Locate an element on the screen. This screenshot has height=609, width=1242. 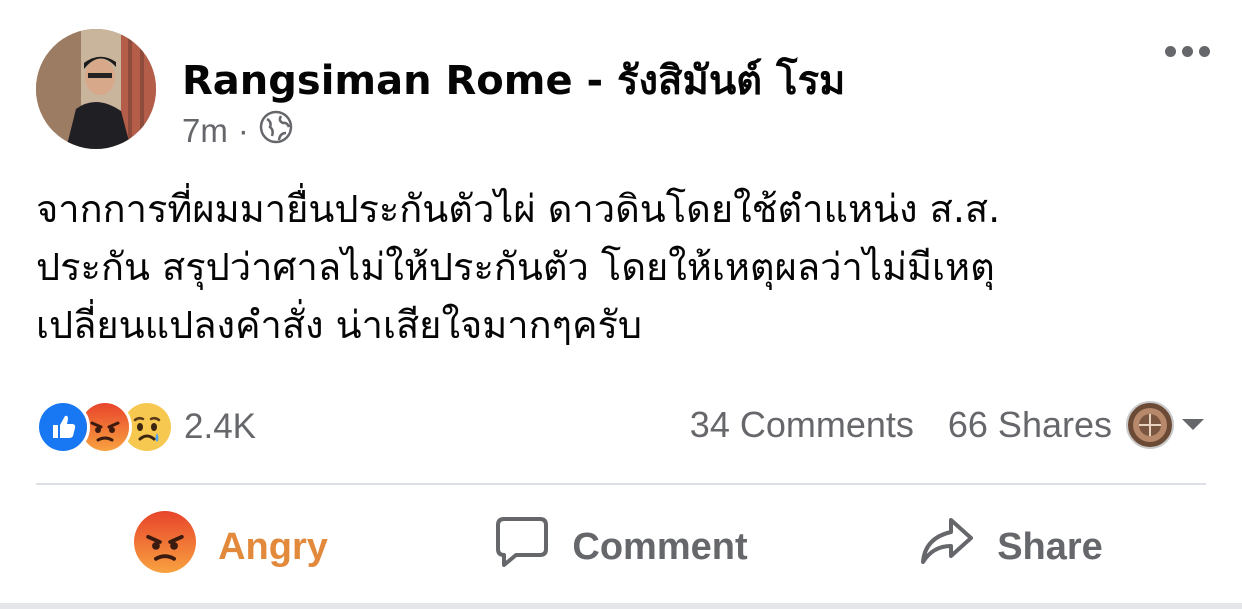
share-button: Share is located at coordinates (1011, 547).